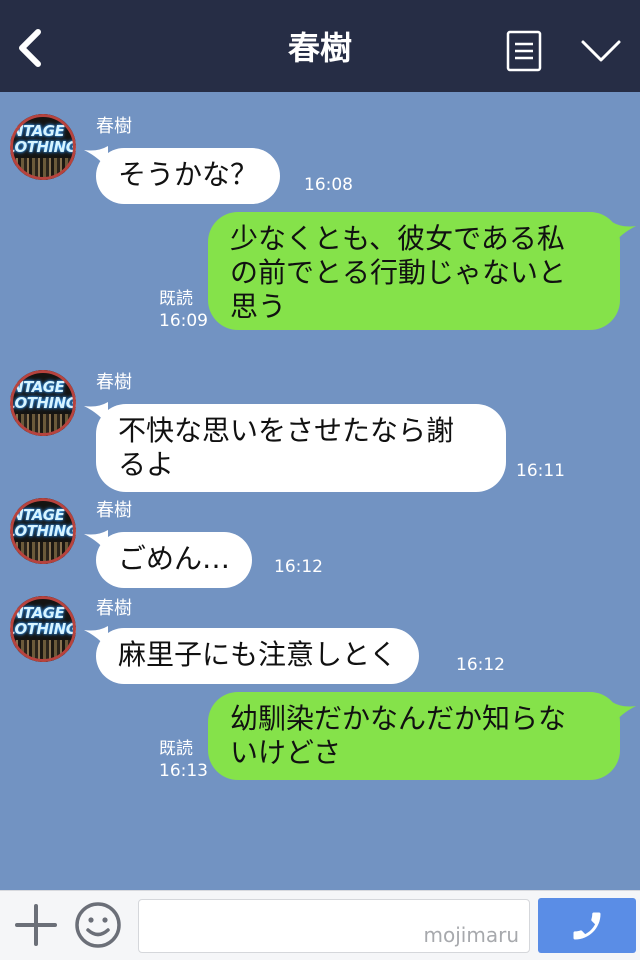  What do you see at coordinates (540, 471) in the screenshot?
I see `message-time: 16:11` at bounding box center [540, 471].